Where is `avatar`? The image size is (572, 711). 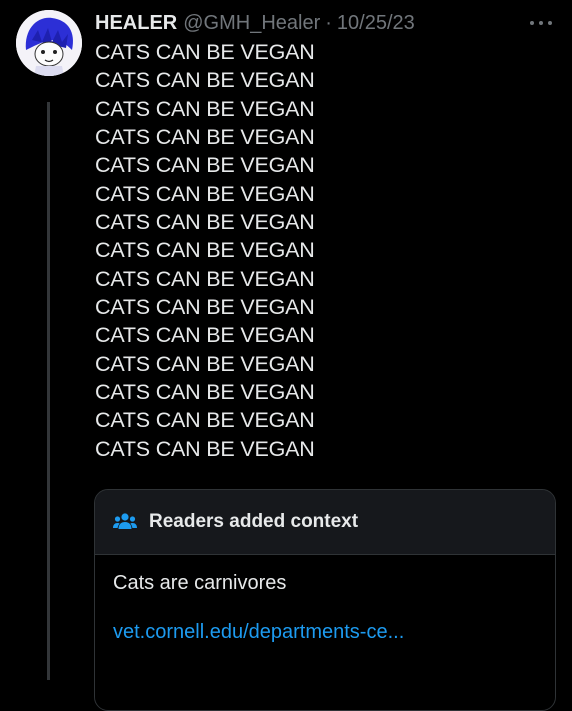
avatar is located at coordinates (49, 43).